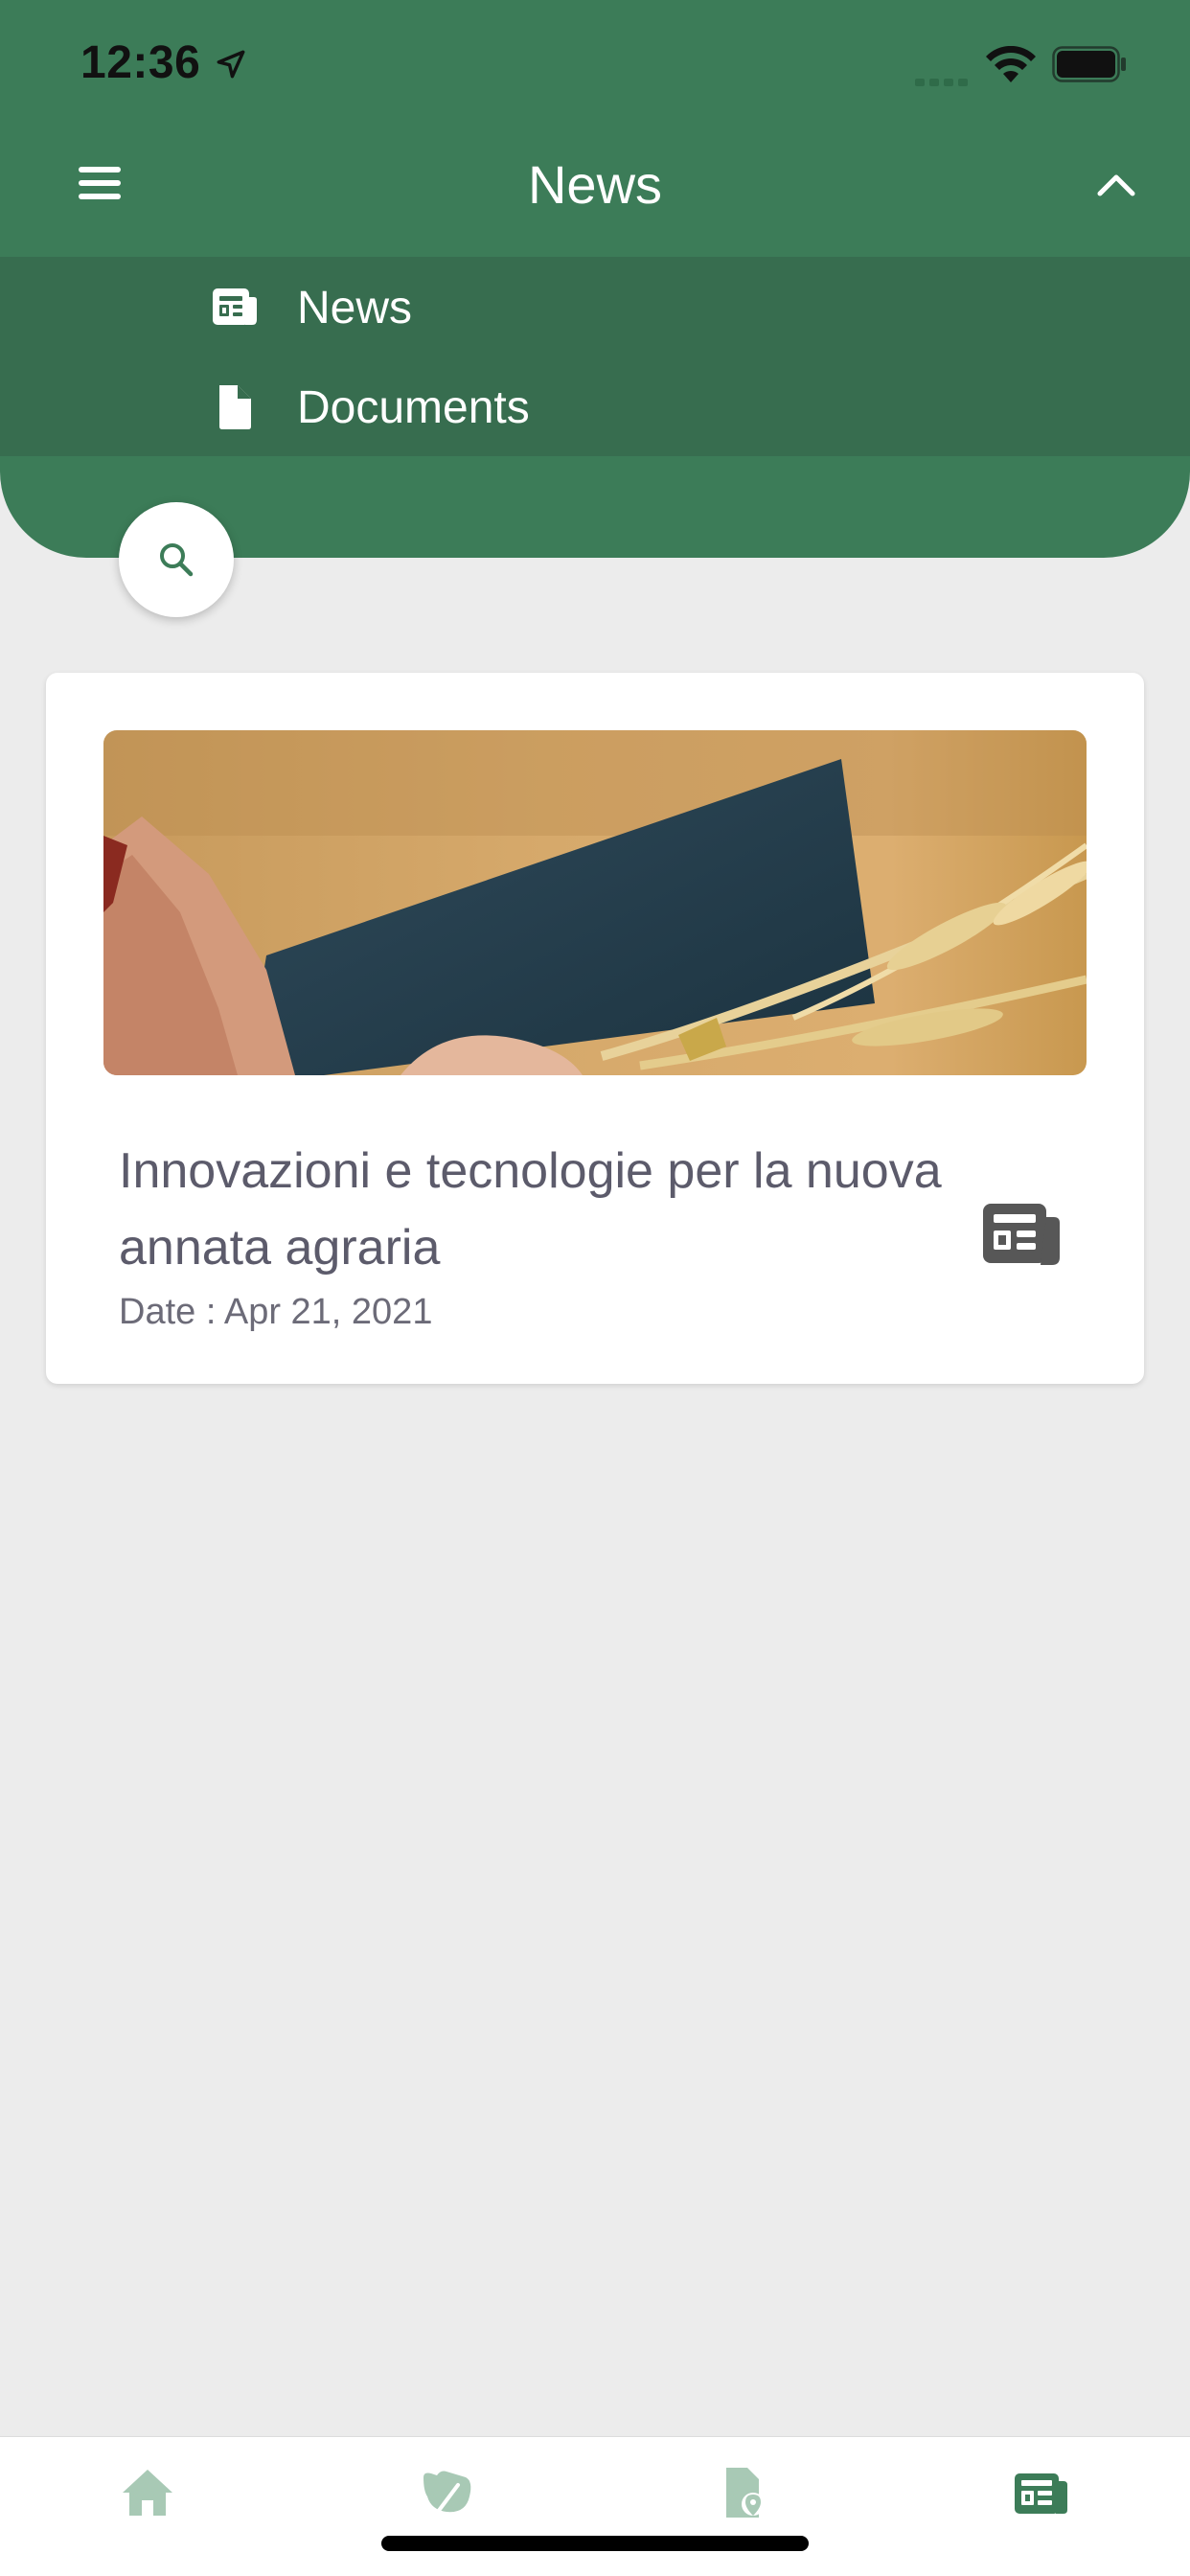  I want to click on tab-field-documents, so click(744, 2492).